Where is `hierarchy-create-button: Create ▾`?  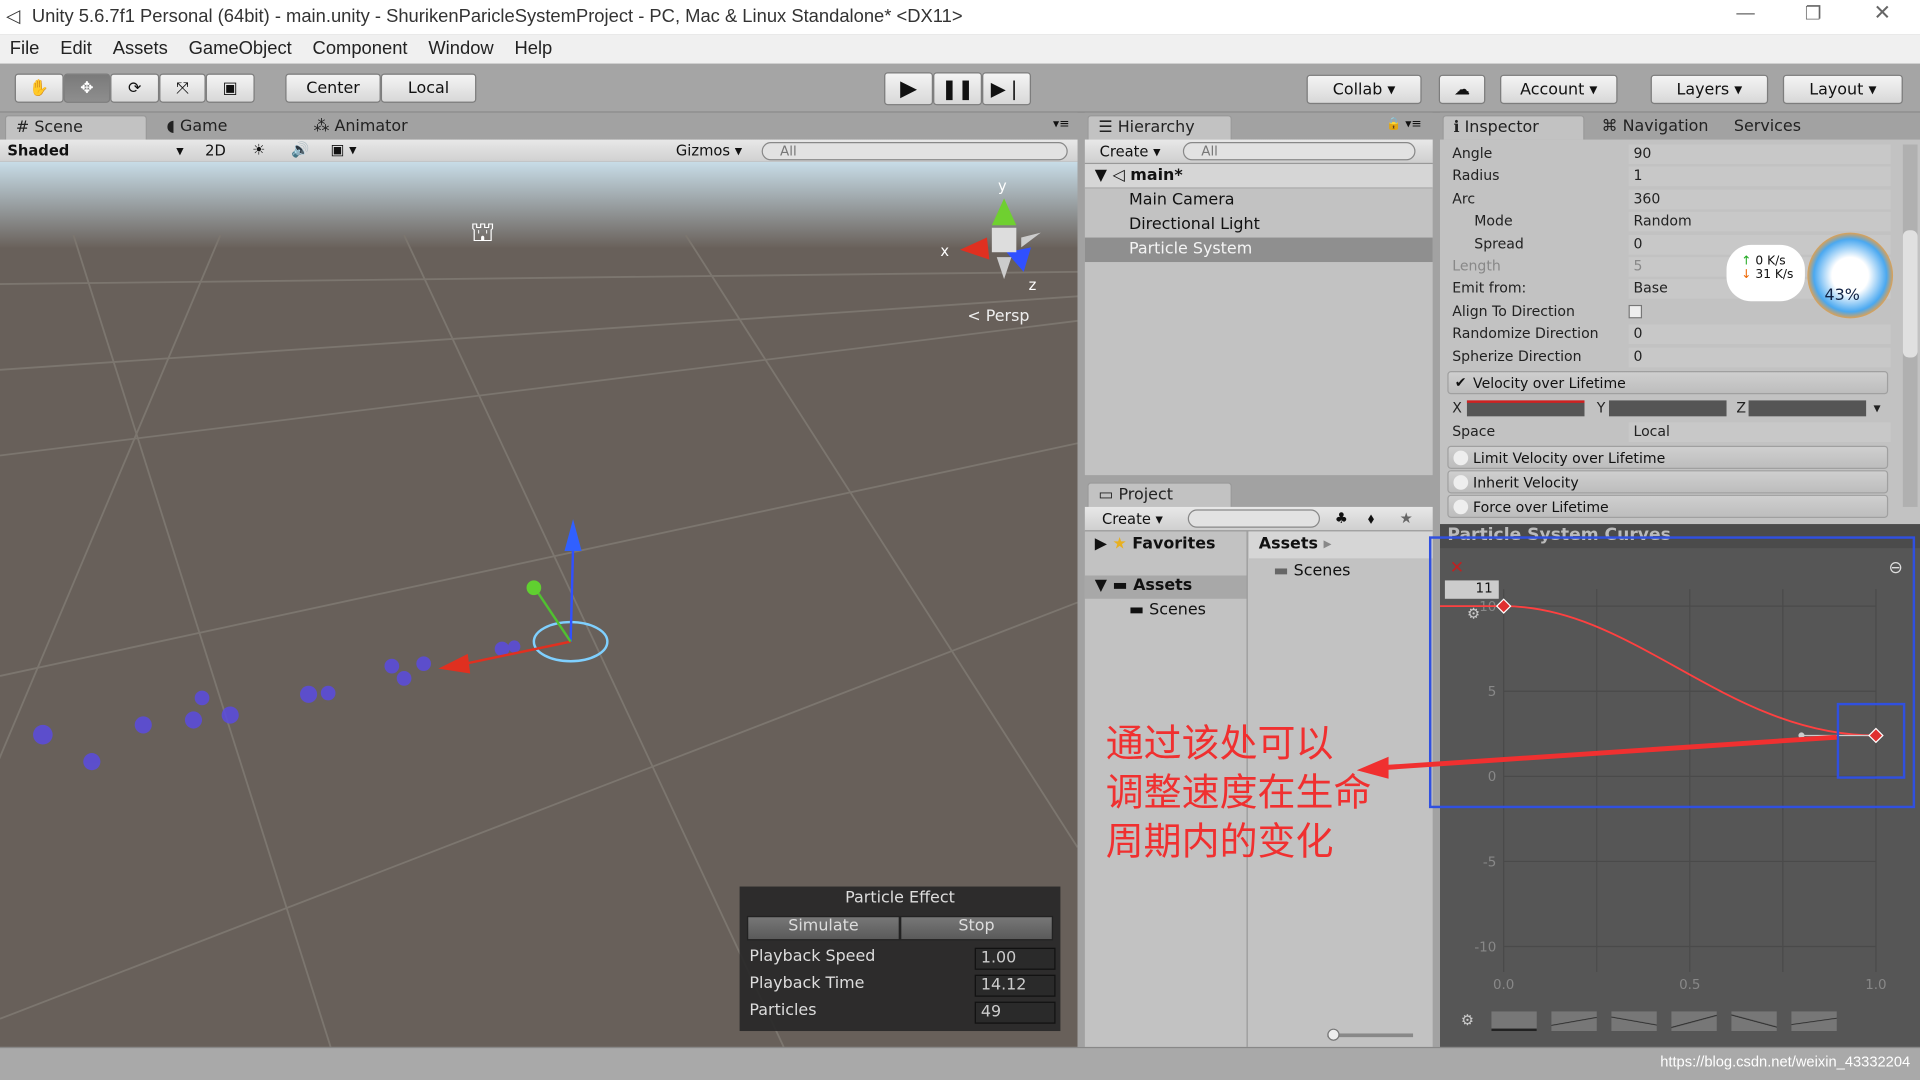
hierarchy-create-button: Create ▾ is located at coordinates (1130, 151).